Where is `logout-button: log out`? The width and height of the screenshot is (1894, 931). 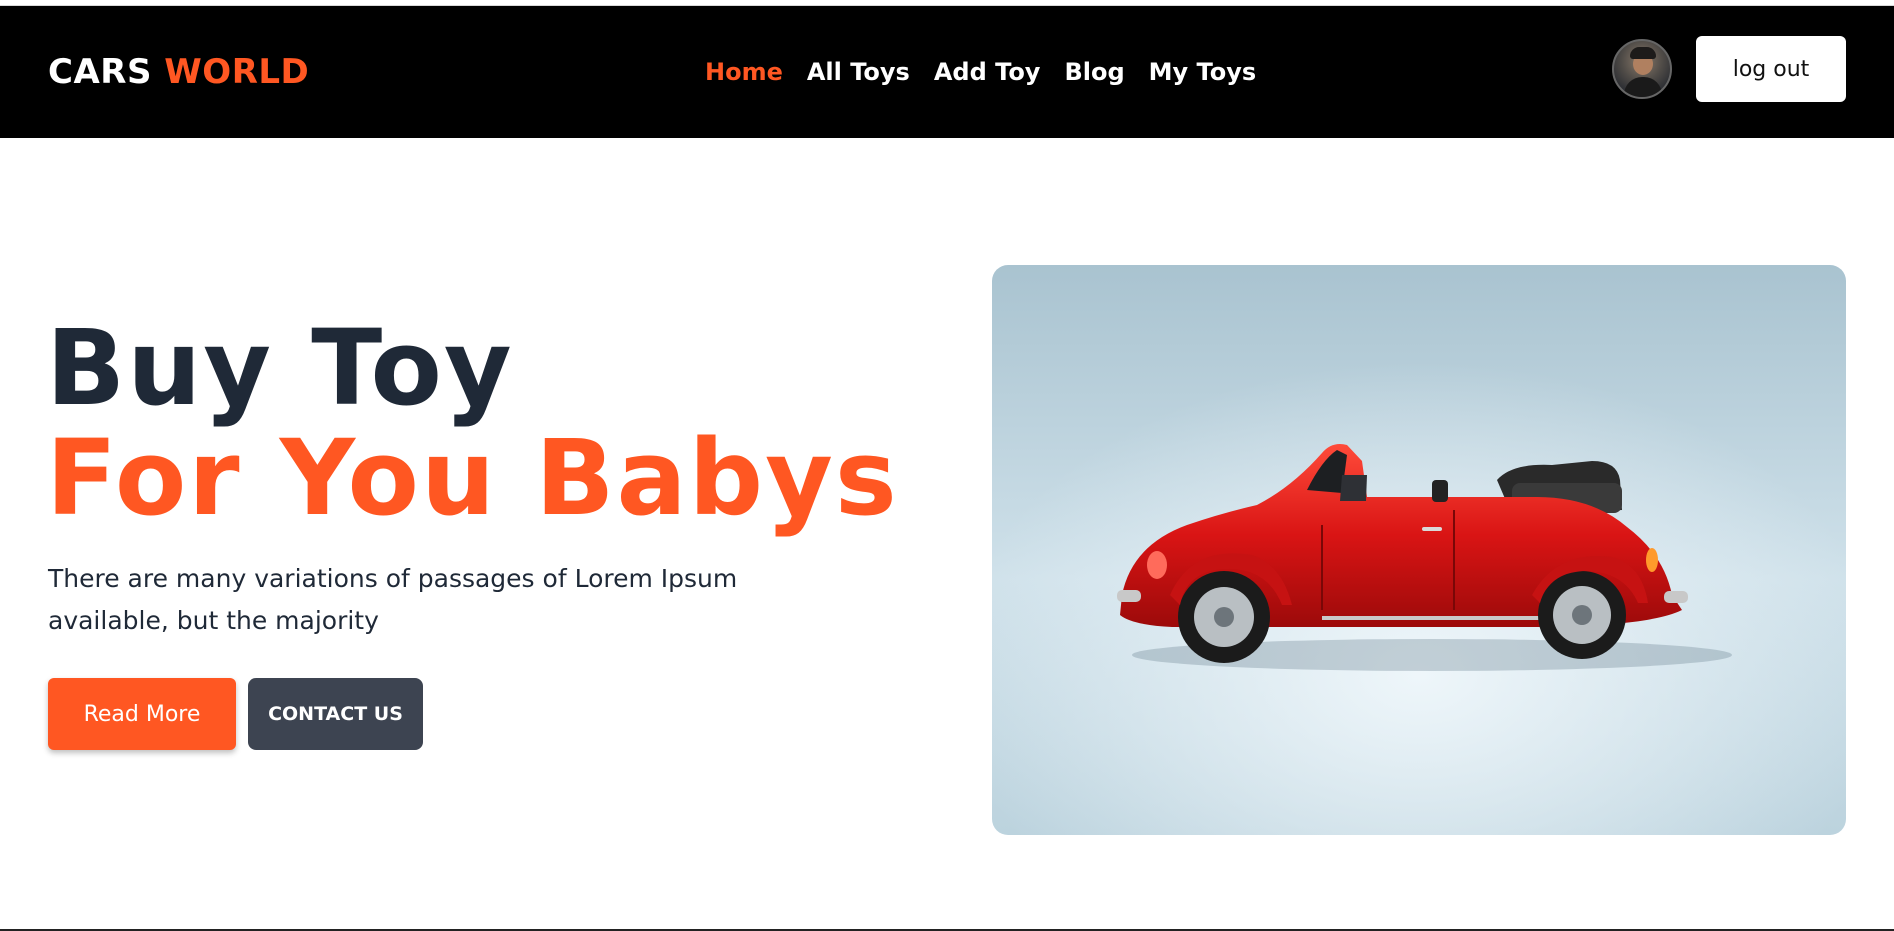
logout-button: log out is located at coordinates (1771, 69).